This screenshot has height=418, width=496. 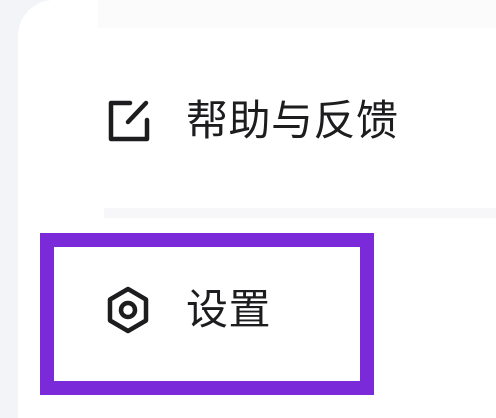 What do you see at coordinates (128, 310) in the screenshot?
I see `settings-hexagon-icon` at bounding box center [128, 310].